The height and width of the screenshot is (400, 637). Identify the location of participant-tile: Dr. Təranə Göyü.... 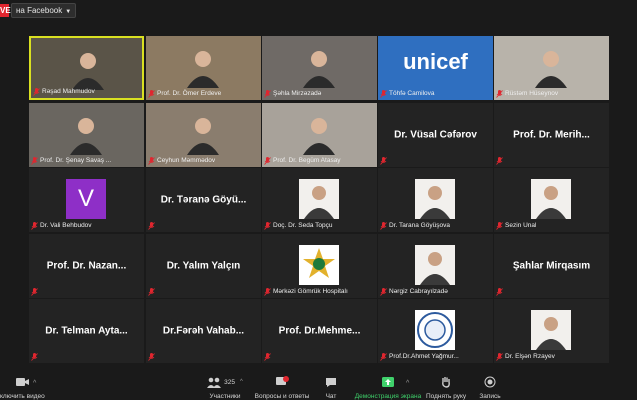
(203, 200).